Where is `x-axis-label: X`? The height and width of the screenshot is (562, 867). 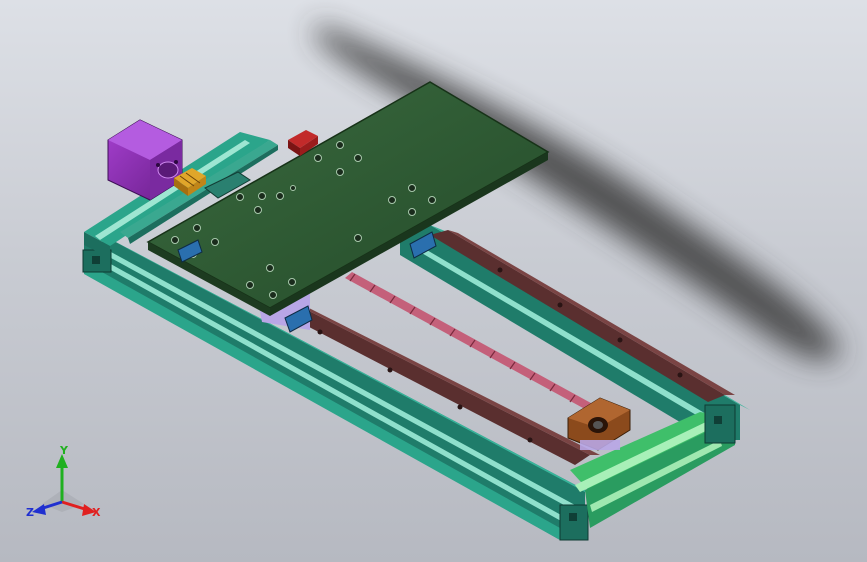
x-axis-label: X is located at coordinates (96, 512).